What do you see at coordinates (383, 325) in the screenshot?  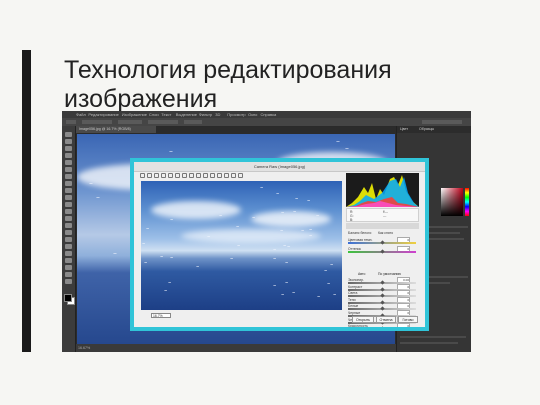 I see `adjustment-slider-row: Красочность 0` at bounding box center [383, 325].